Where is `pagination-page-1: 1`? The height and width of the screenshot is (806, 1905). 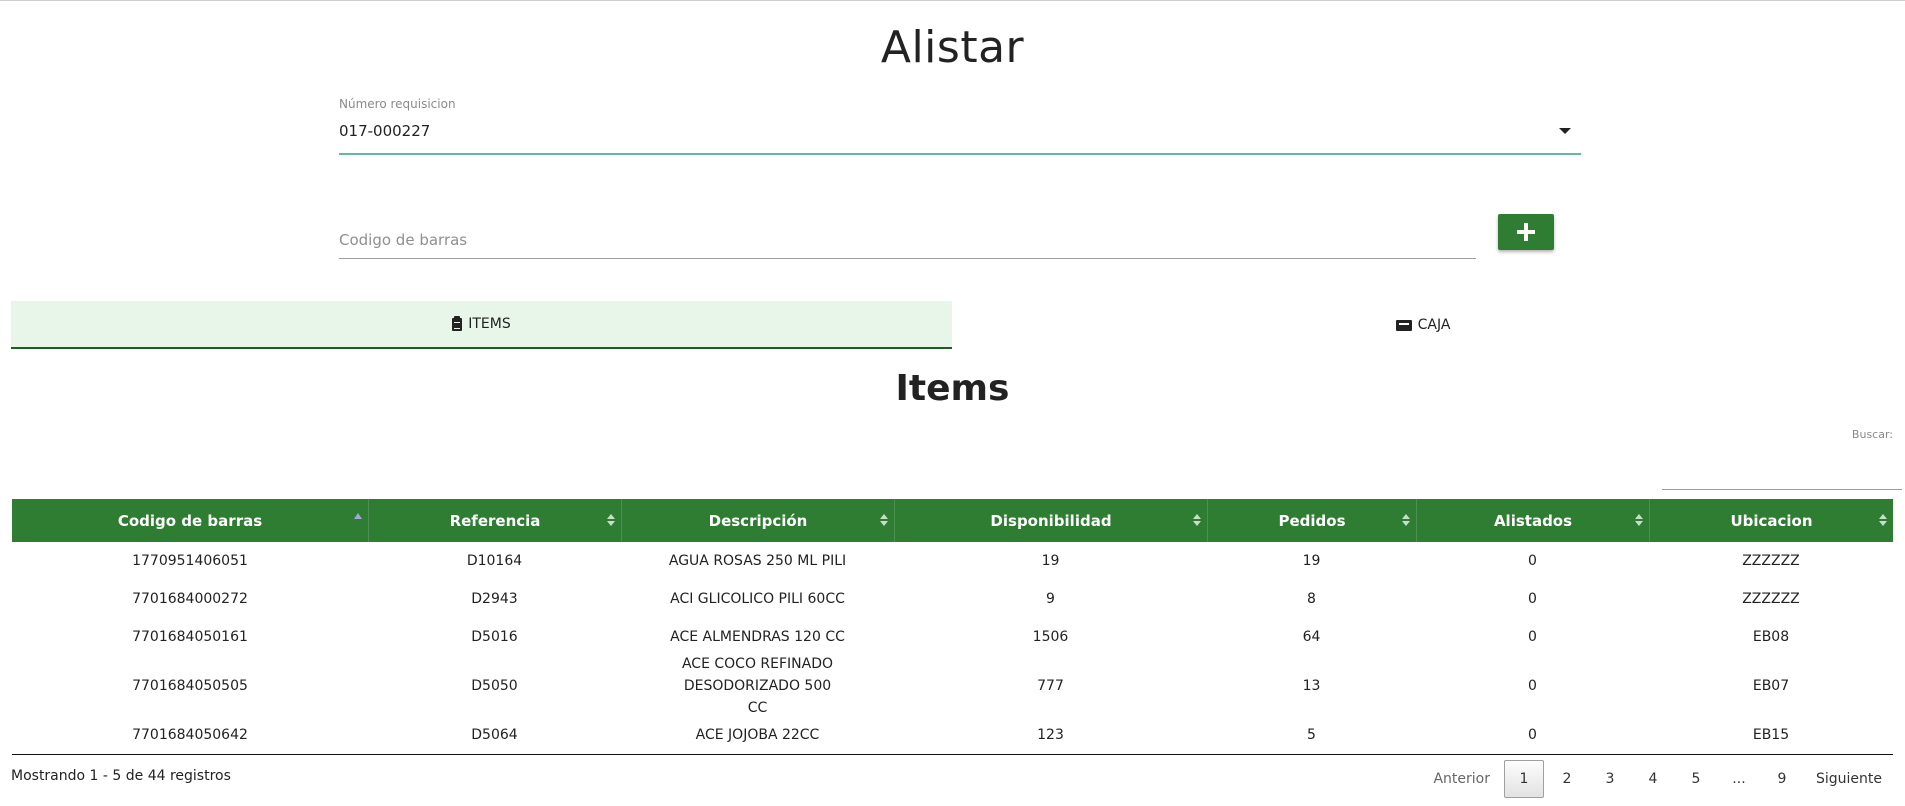
pagination-page-1: 1 is located at coordinates (1523, 779).